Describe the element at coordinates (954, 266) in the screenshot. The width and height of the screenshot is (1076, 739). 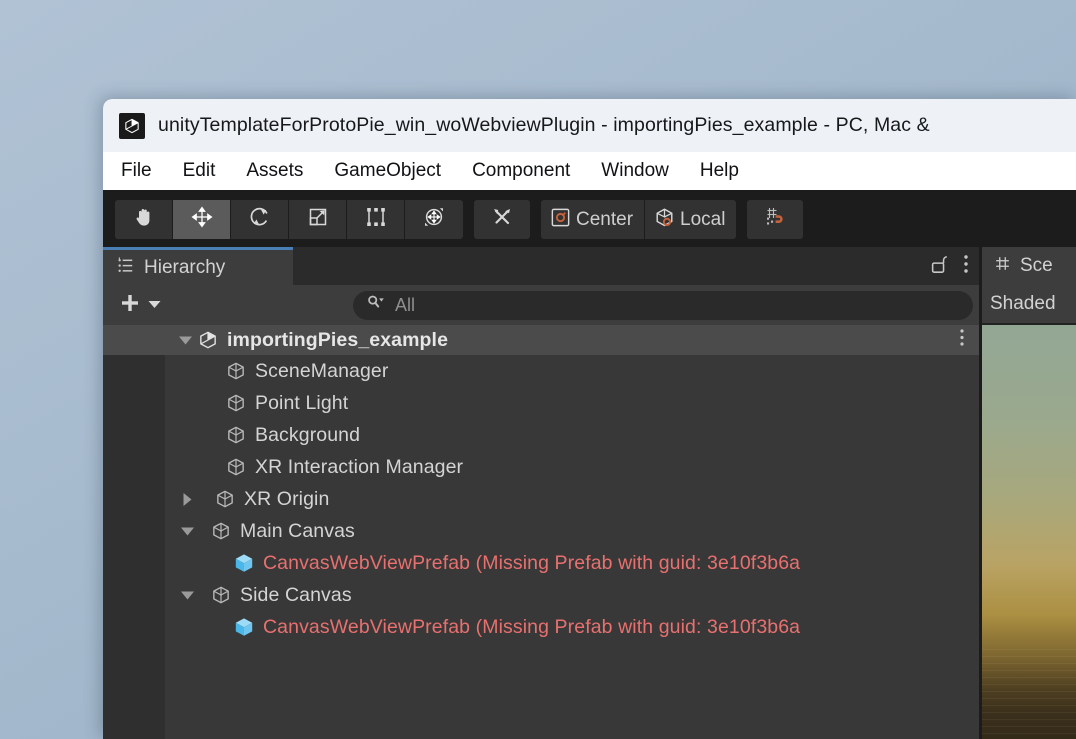
I see `hierarchy-tab-actions` at that location.